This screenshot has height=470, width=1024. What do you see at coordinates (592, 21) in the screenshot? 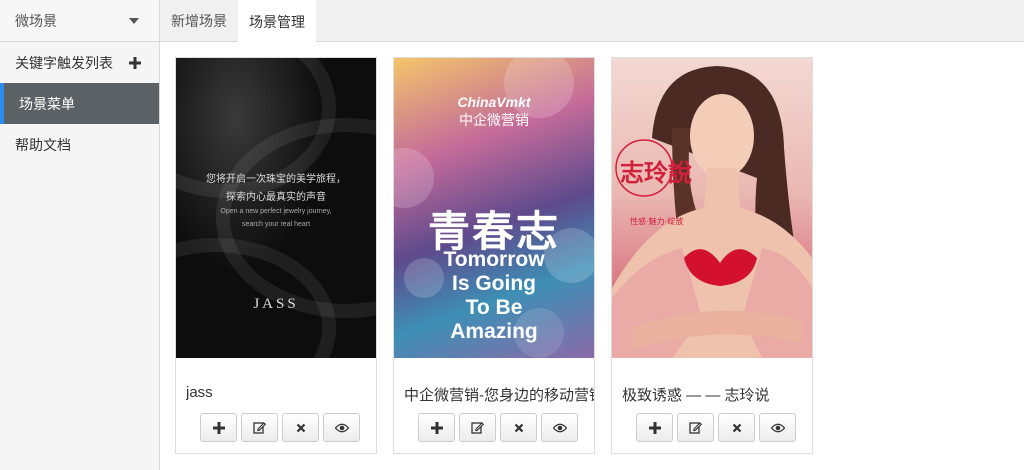
I see `tab-bar: 新增场景 场景管理` at bounding box center [592, 21].